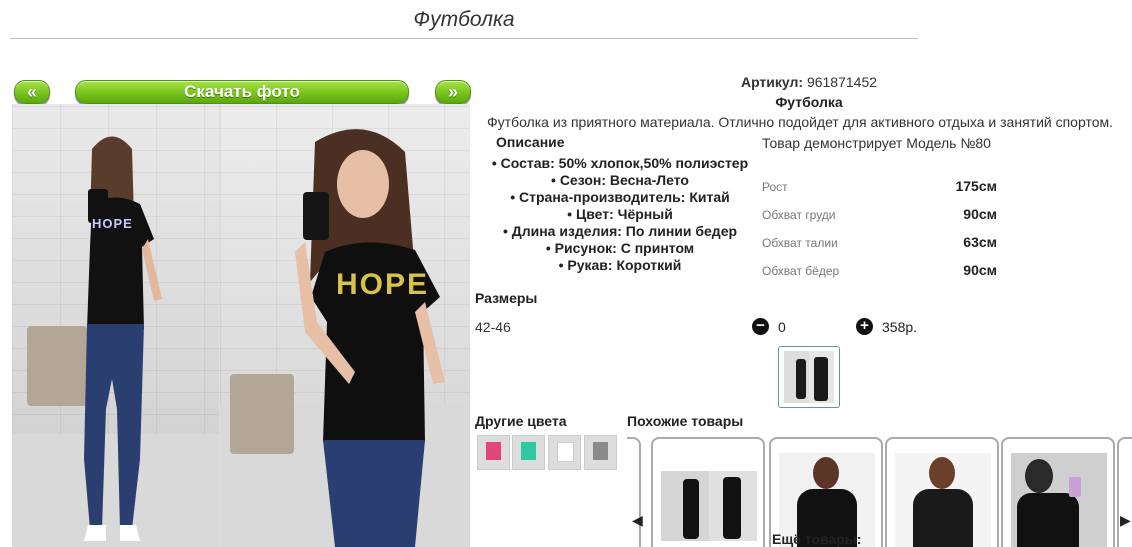 The width and height of the screenshot is (1132, 547). I want to click on measurement-value-waist: 63см, so click(980, 242).